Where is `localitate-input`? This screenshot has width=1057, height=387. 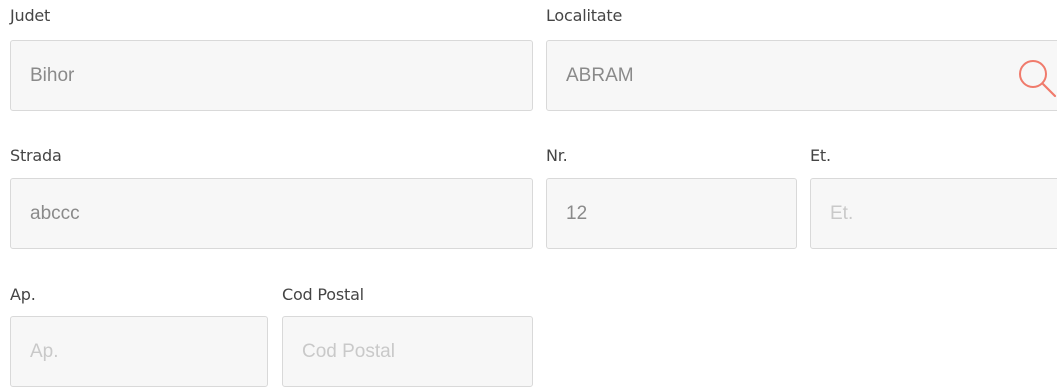 localitate-input is located at coordinates (802, 75).